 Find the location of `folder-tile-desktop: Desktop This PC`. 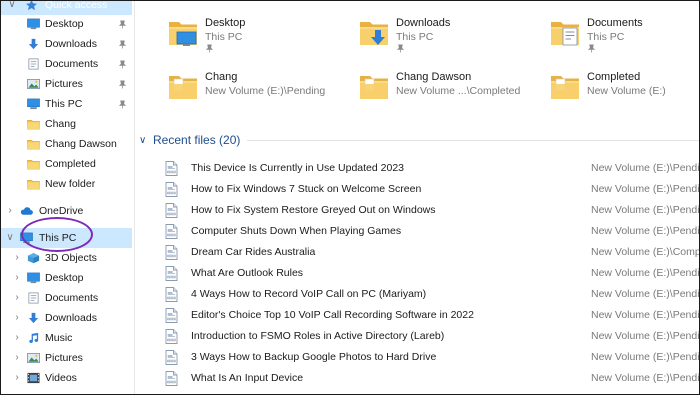

folder-tile-desktop: Desktop This PC is located at coordinates (257, 37).